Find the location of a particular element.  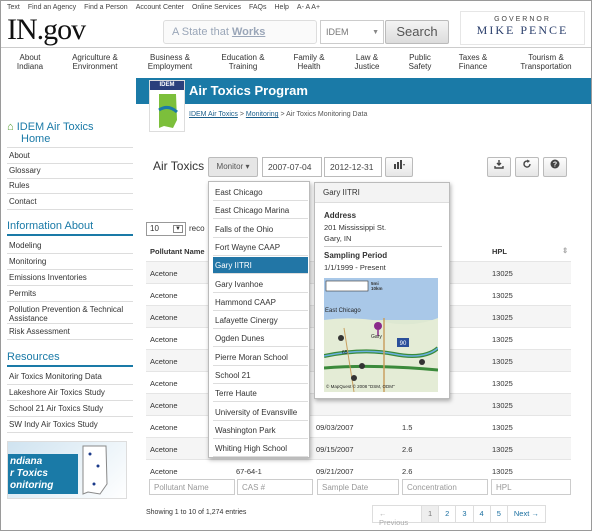

pager-page: 3 is located at coordinates (464, 514).